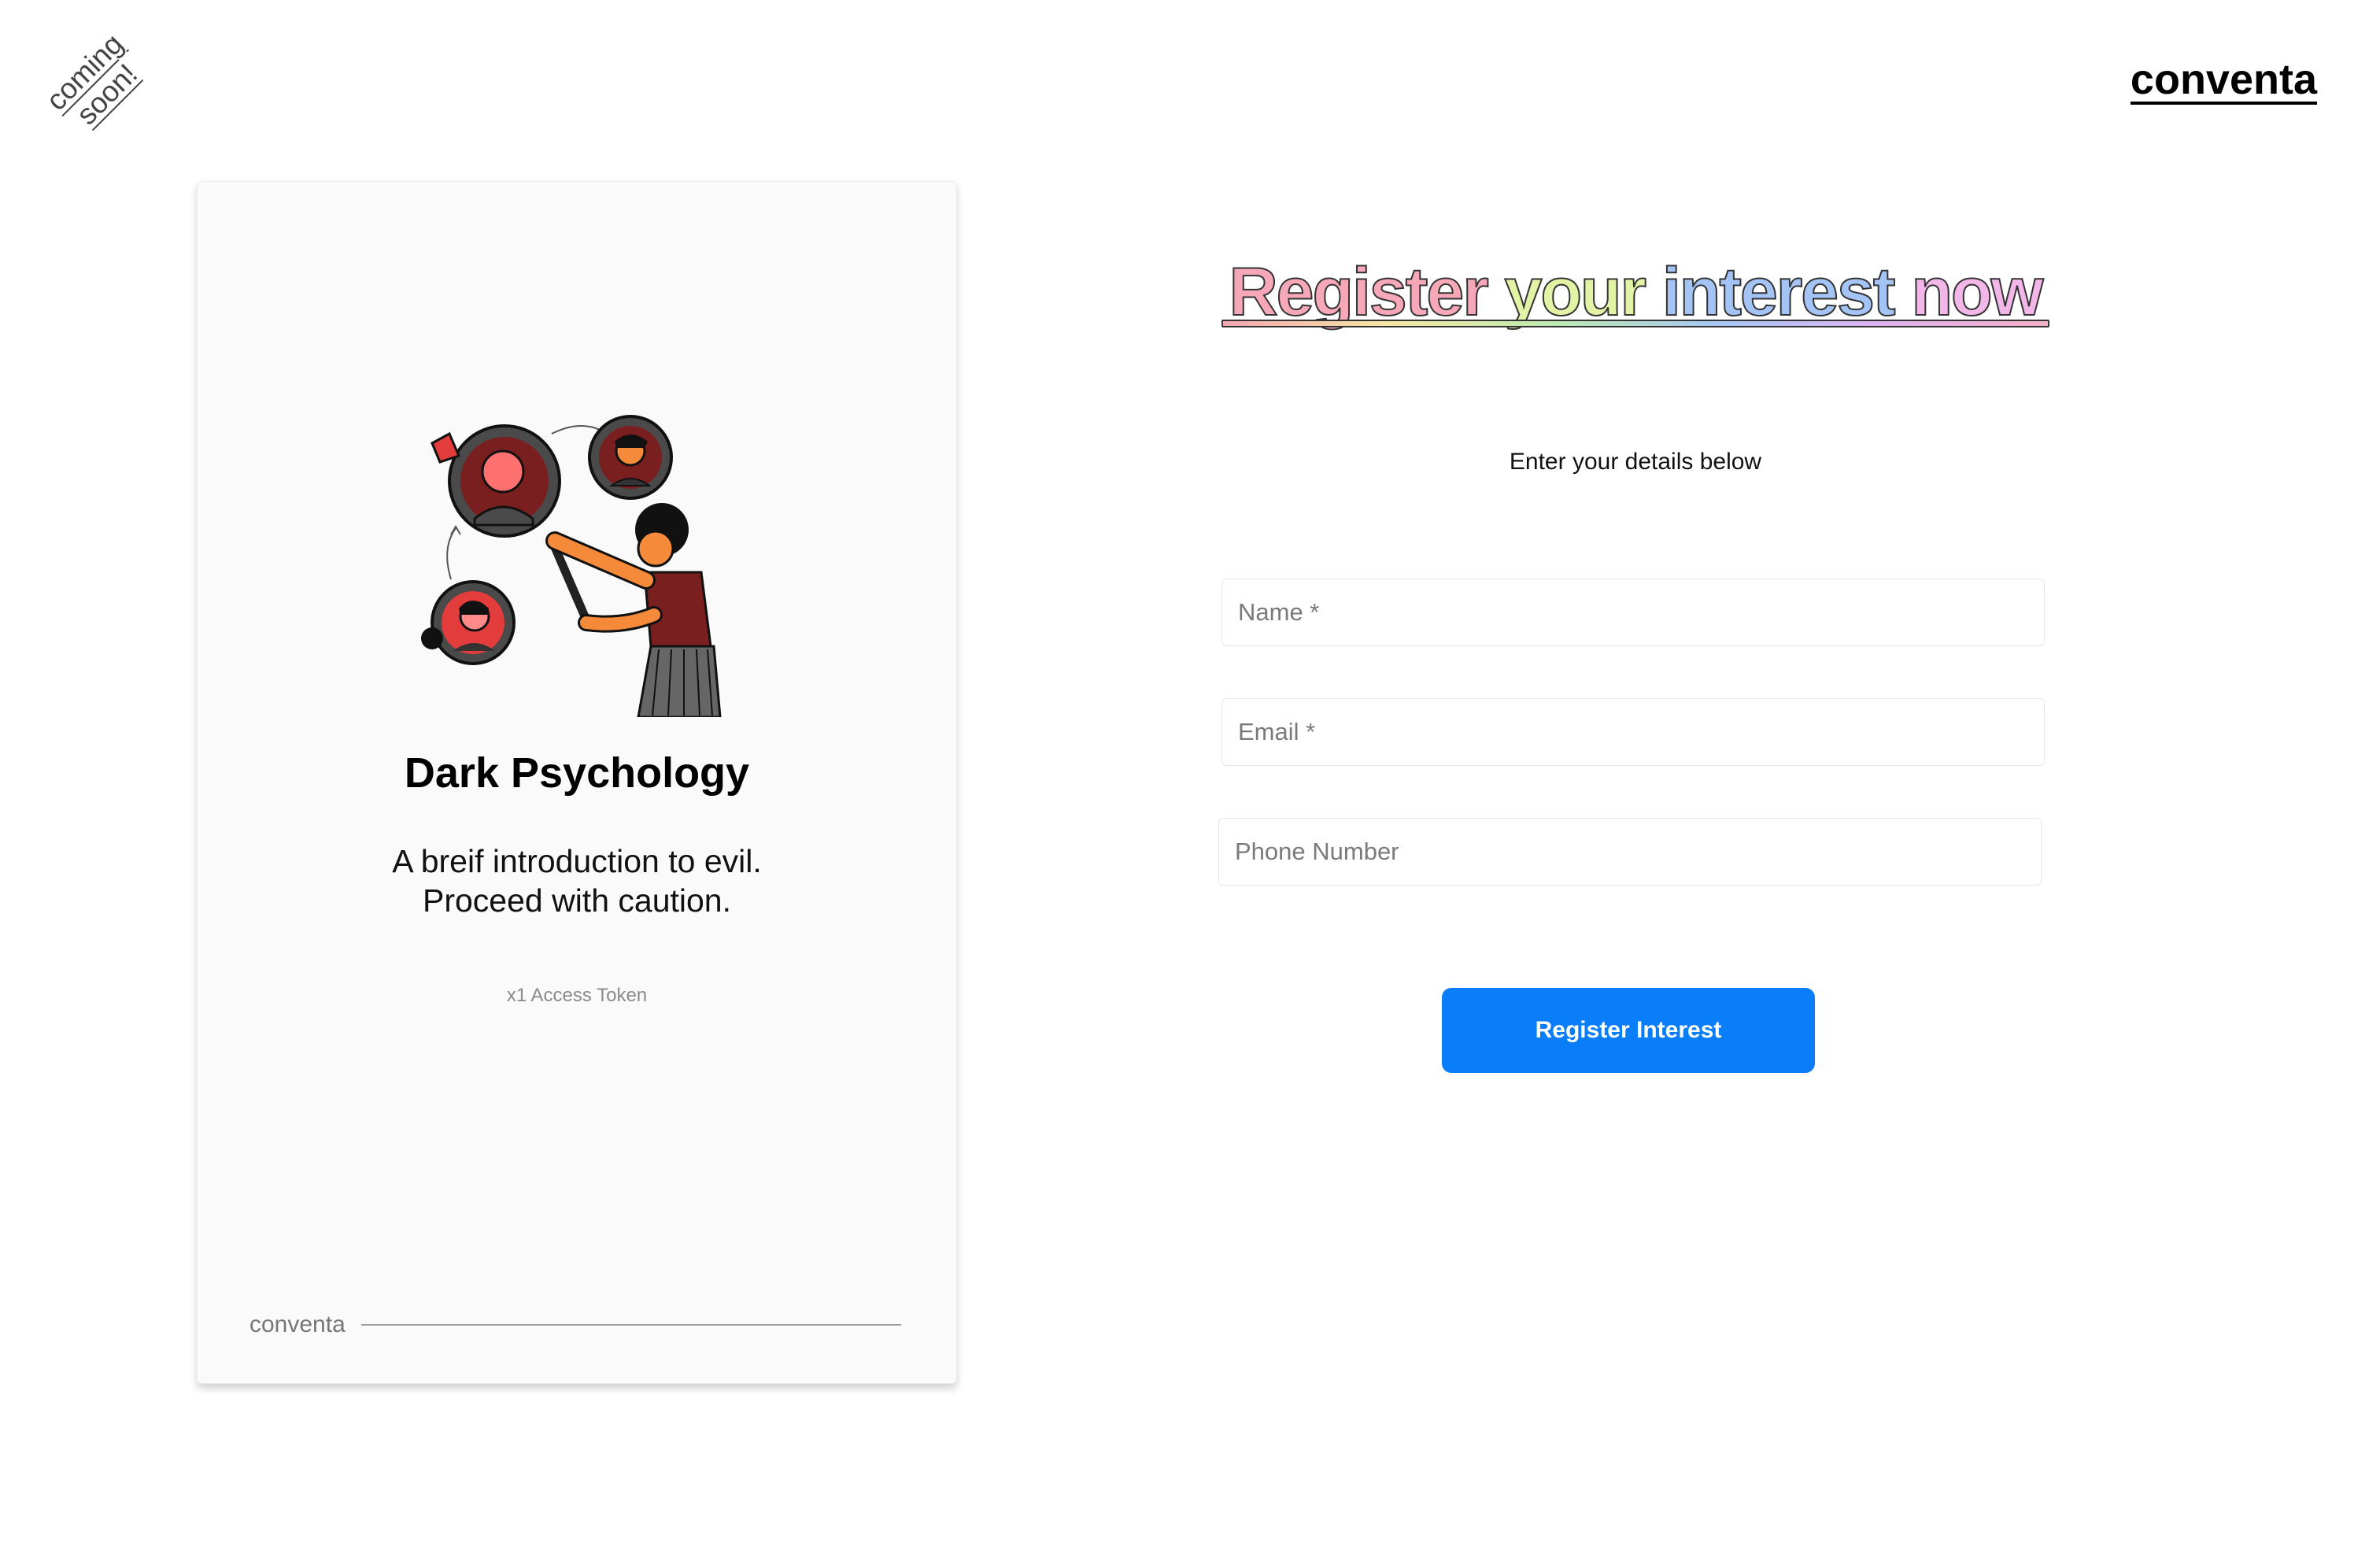  What do you see at coordinates (1628, 1030) in the screenshot?
I see `register-interest-button: Register Interest` at bounding box center [1628, 1030].